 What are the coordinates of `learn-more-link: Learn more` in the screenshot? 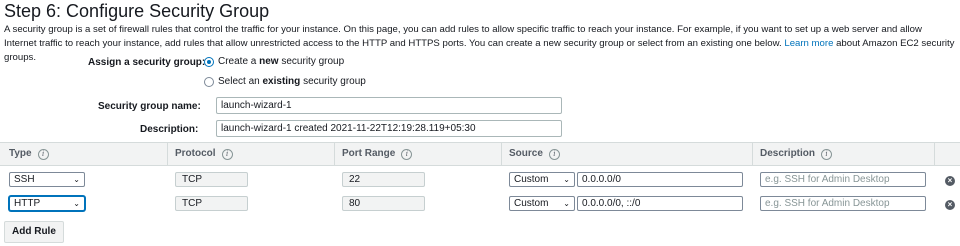 It's located at (808, 43).